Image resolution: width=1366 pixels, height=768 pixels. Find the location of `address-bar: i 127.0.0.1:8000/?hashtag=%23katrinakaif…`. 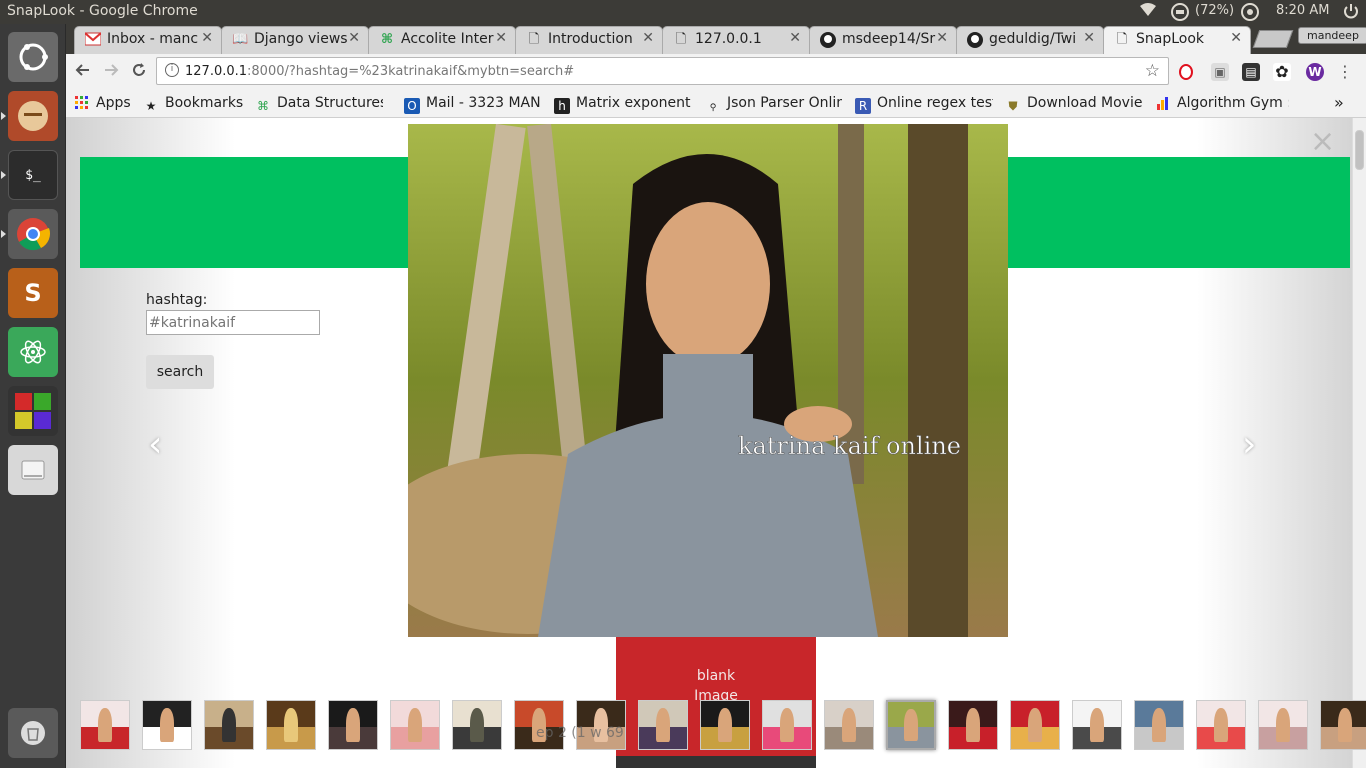

address-bar: i 127.0.0.1:8000/?hashtag=%23katrinakaif… is located at coordinates (662, 71).